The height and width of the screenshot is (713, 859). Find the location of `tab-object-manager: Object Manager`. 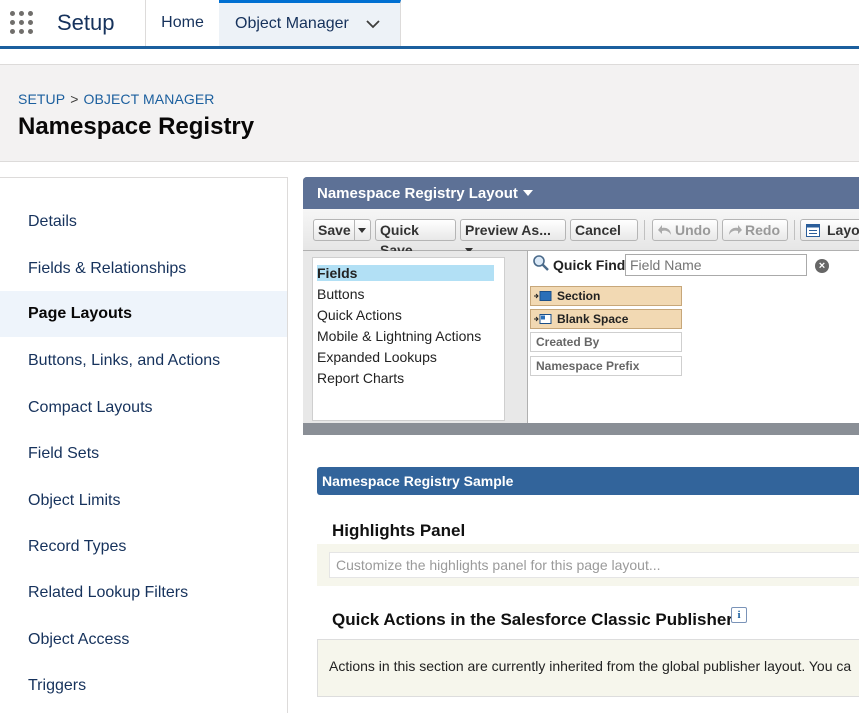

tab-object-manager: Object Manager is located at coordinates (310, 23).